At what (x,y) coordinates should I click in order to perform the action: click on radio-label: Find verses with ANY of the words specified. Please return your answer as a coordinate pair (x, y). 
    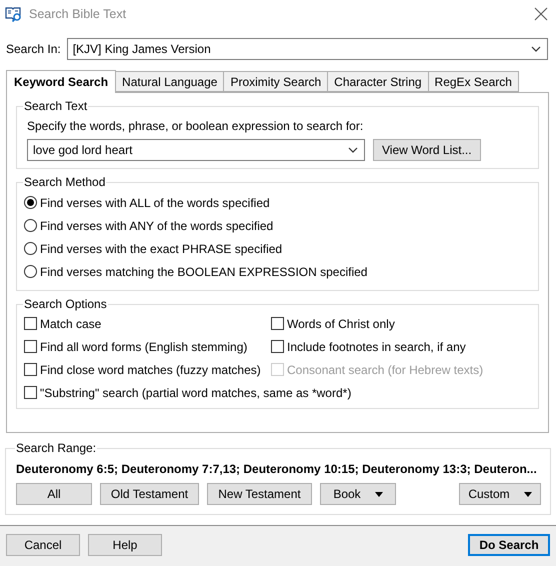
    Looking at the image, I should click on (157, 225).